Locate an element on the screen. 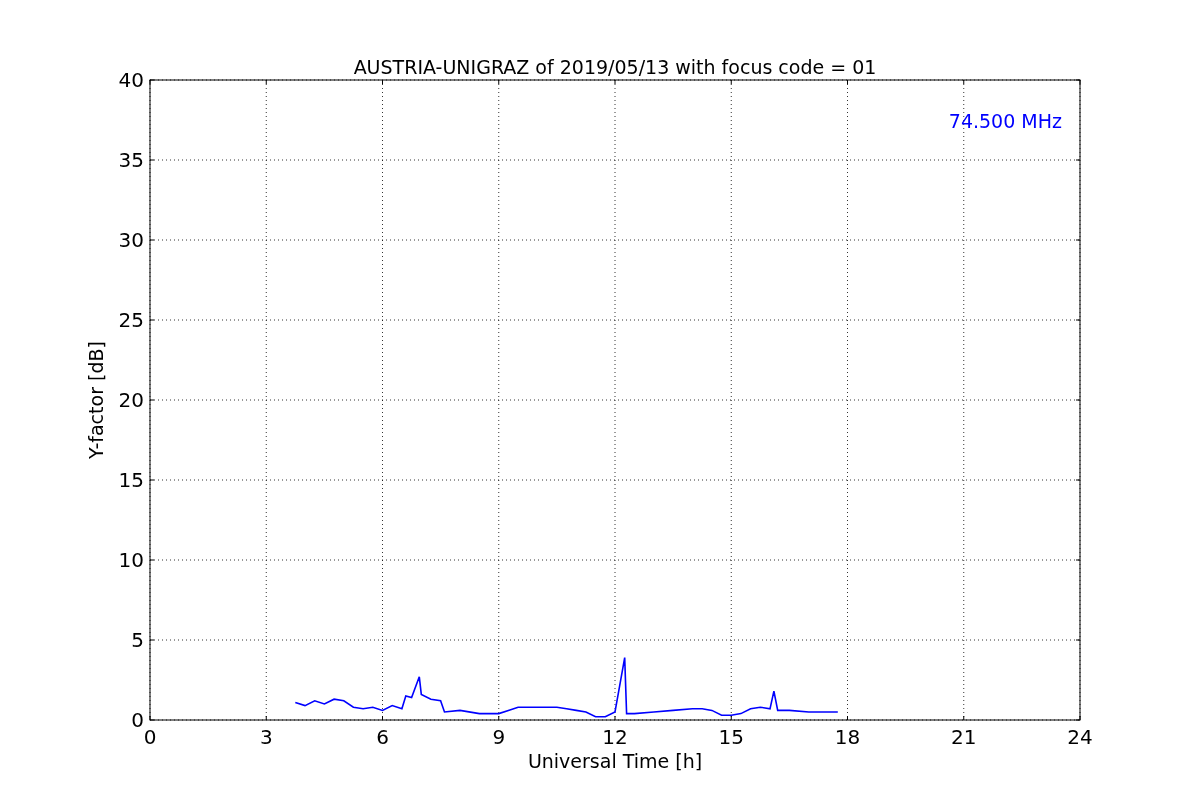 This screenshot has height=800, width=1200. tick-label: 21 is located at coordinates (964, 737).